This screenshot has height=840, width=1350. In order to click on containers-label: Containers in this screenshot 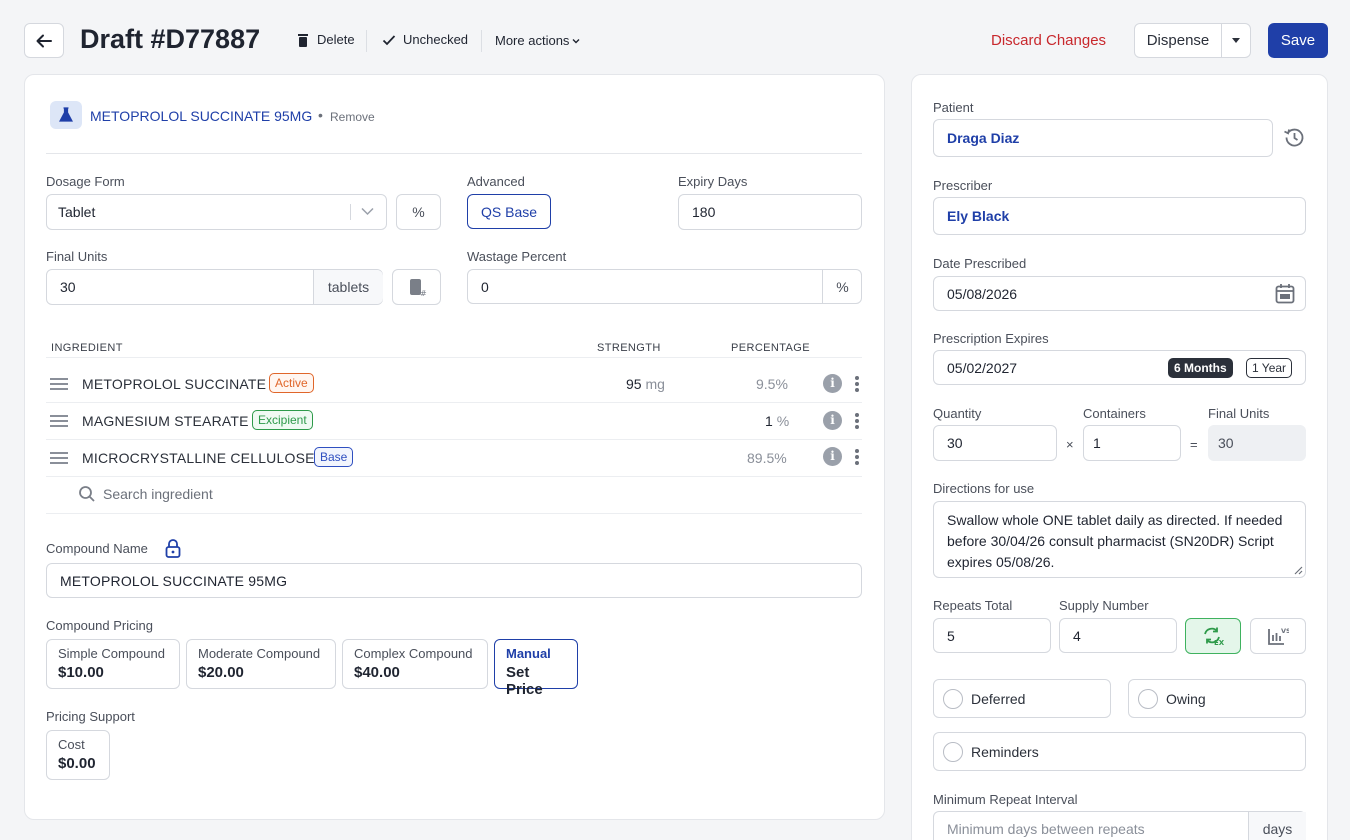, I will do `click(1114, 413)`.